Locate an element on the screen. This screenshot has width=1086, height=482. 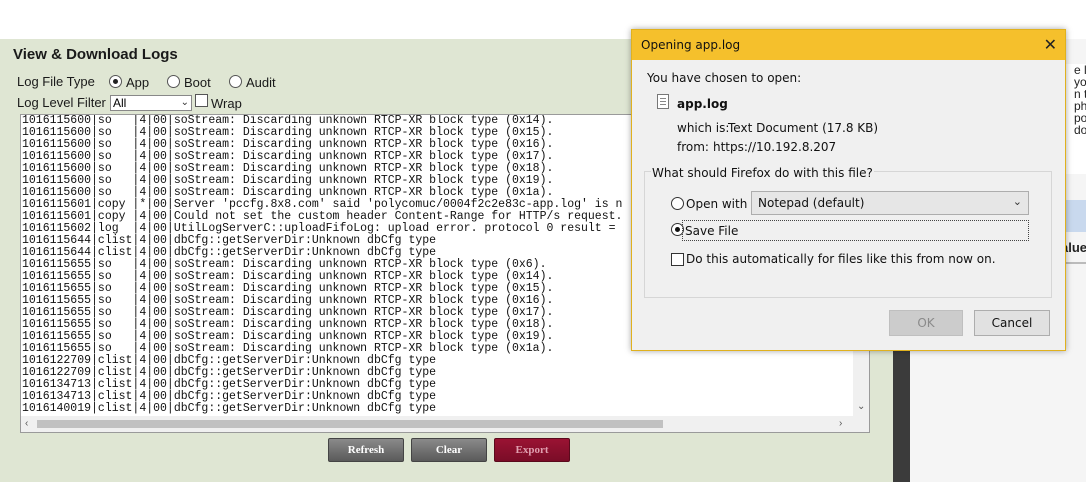
wrap-label: Wrap is located at coordinates (226, 103).